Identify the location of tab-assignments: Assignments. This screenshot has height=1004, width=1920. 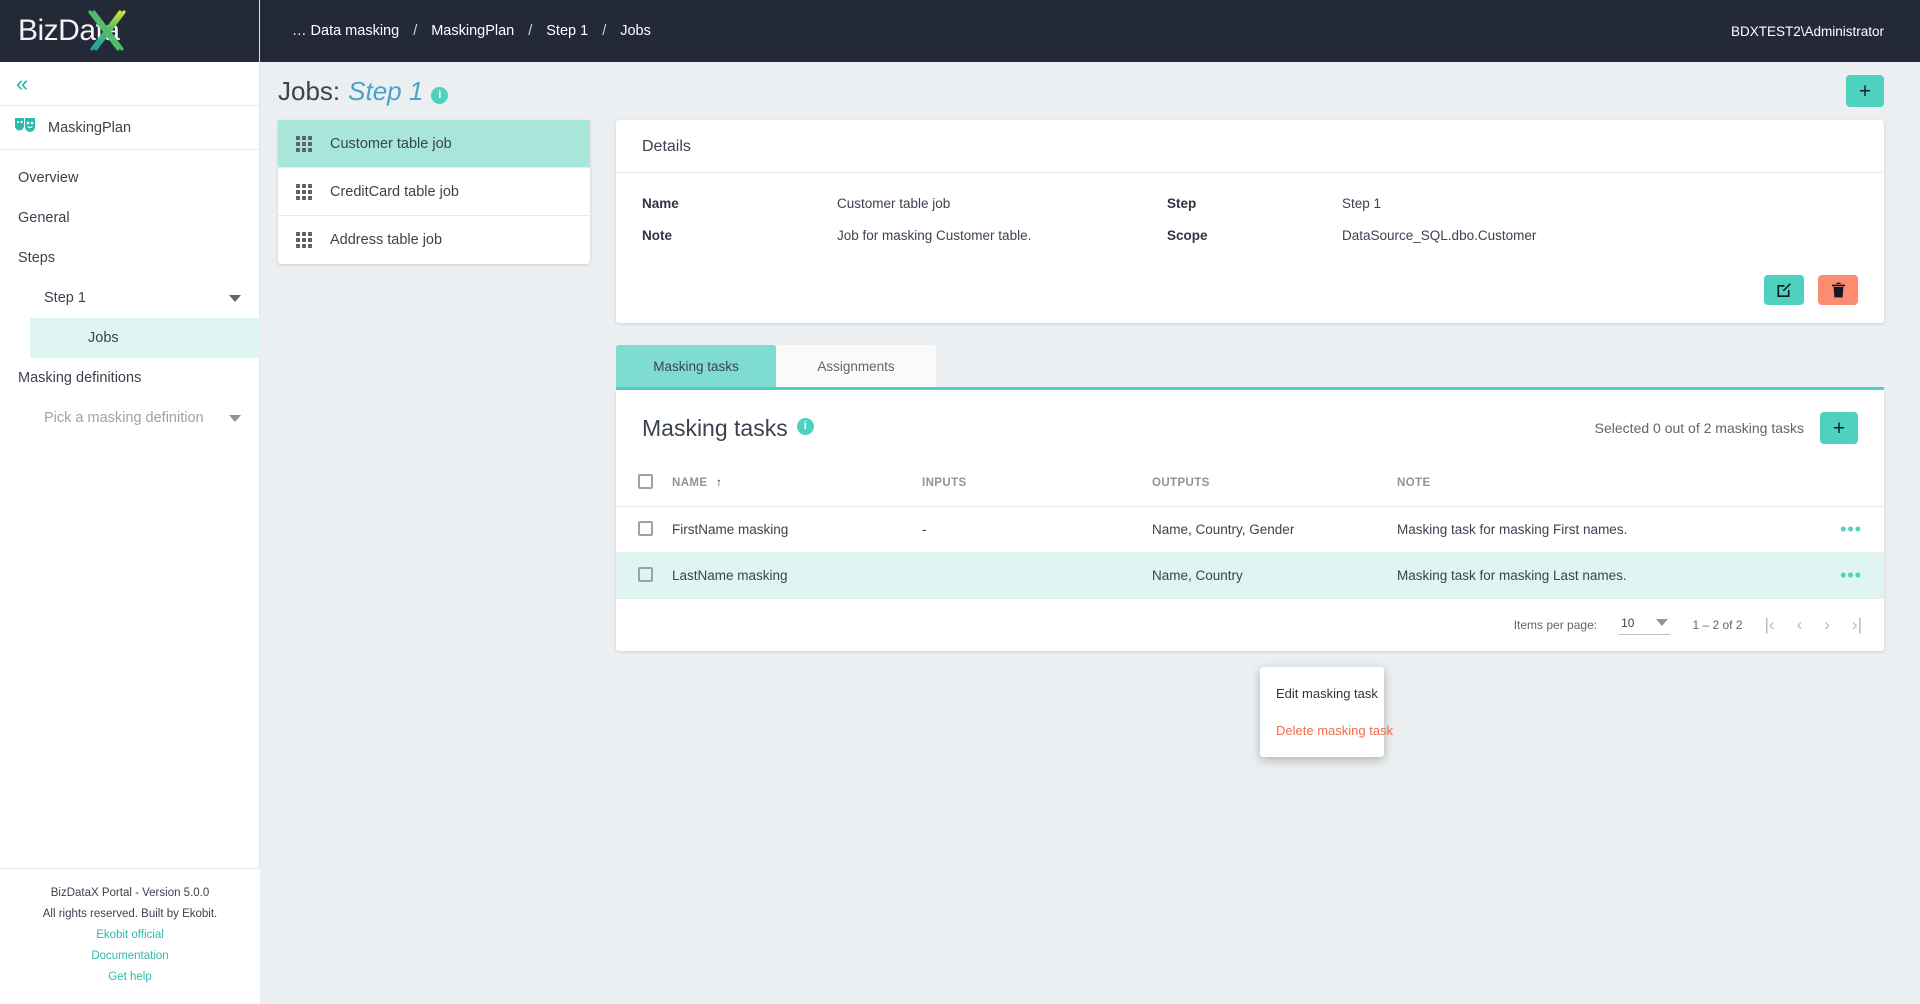
(856, 366).